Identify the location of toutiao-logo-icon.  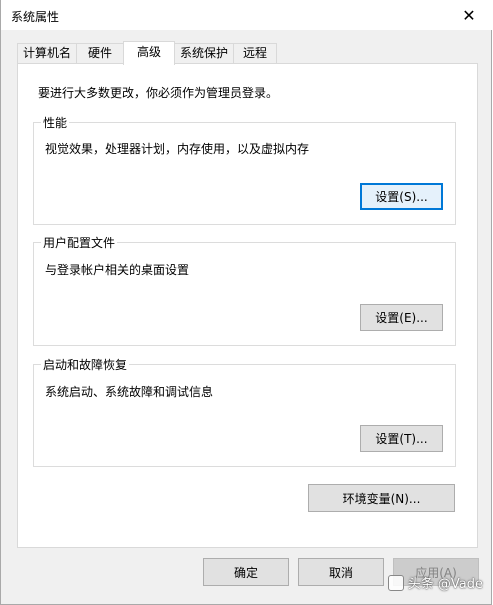
(395, 582).